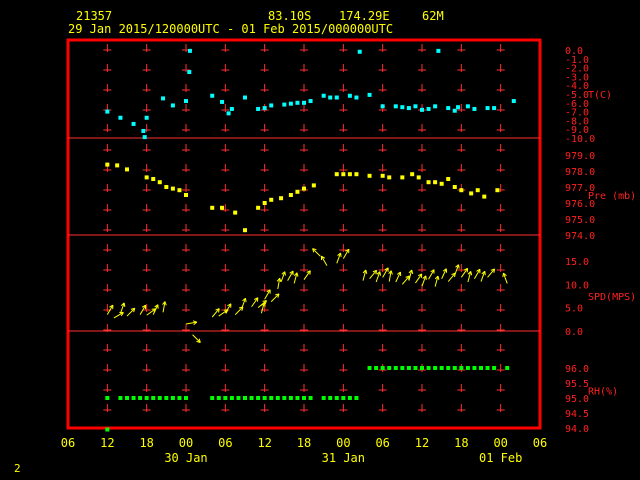 The width and height of the screenshot is (640, 480). What do you see at coordinates (185, 458) in the screenshot?
I see `date-label: 30 Jan` at bounding box center [185, 458].